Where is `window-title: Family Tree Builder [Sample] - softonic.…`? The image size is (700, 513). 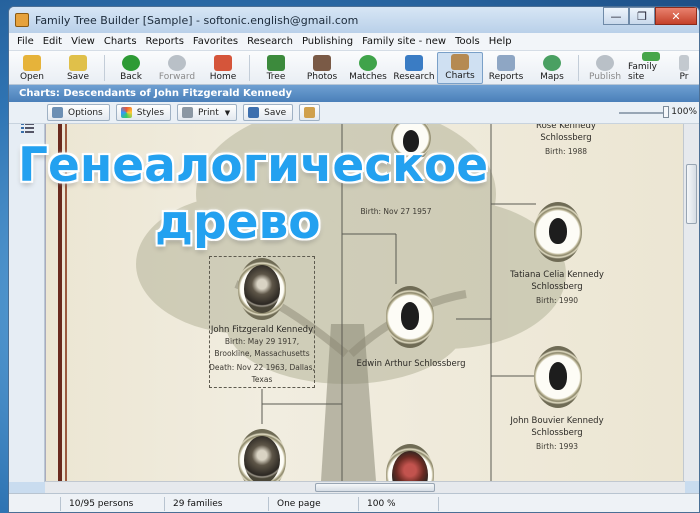
window-title: Family Tree Builder [Sample] - softonic.… is located at coordinates (197, 20).